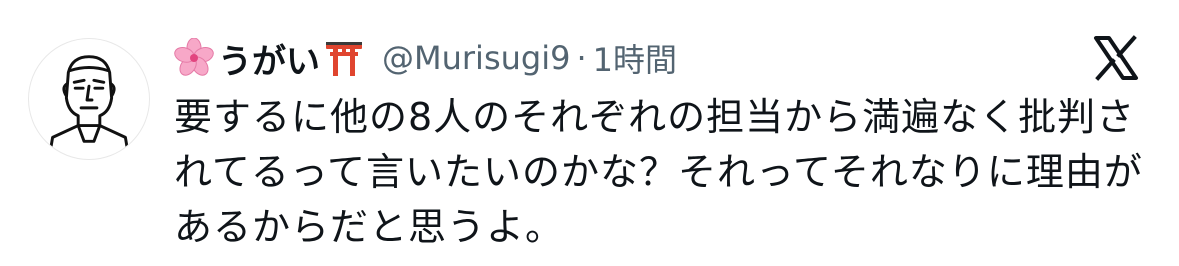 This screenshot has width=1179, height=266. Describe the element at coordinates (476, 58) in the screenshot. I see `user-handle: @Murisugi9` at that location.